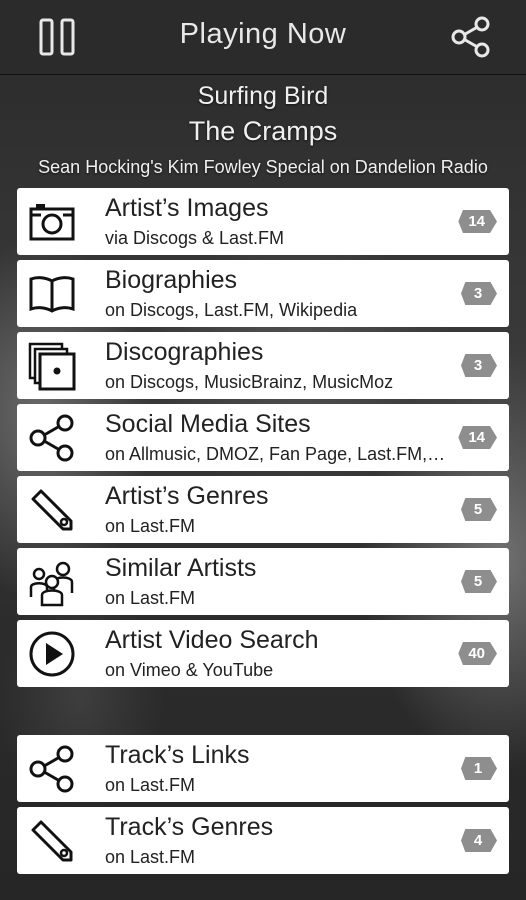  Describe the element at coordinates (184, 352) in the screenshot. I see `item-title: Discographies` at that location.